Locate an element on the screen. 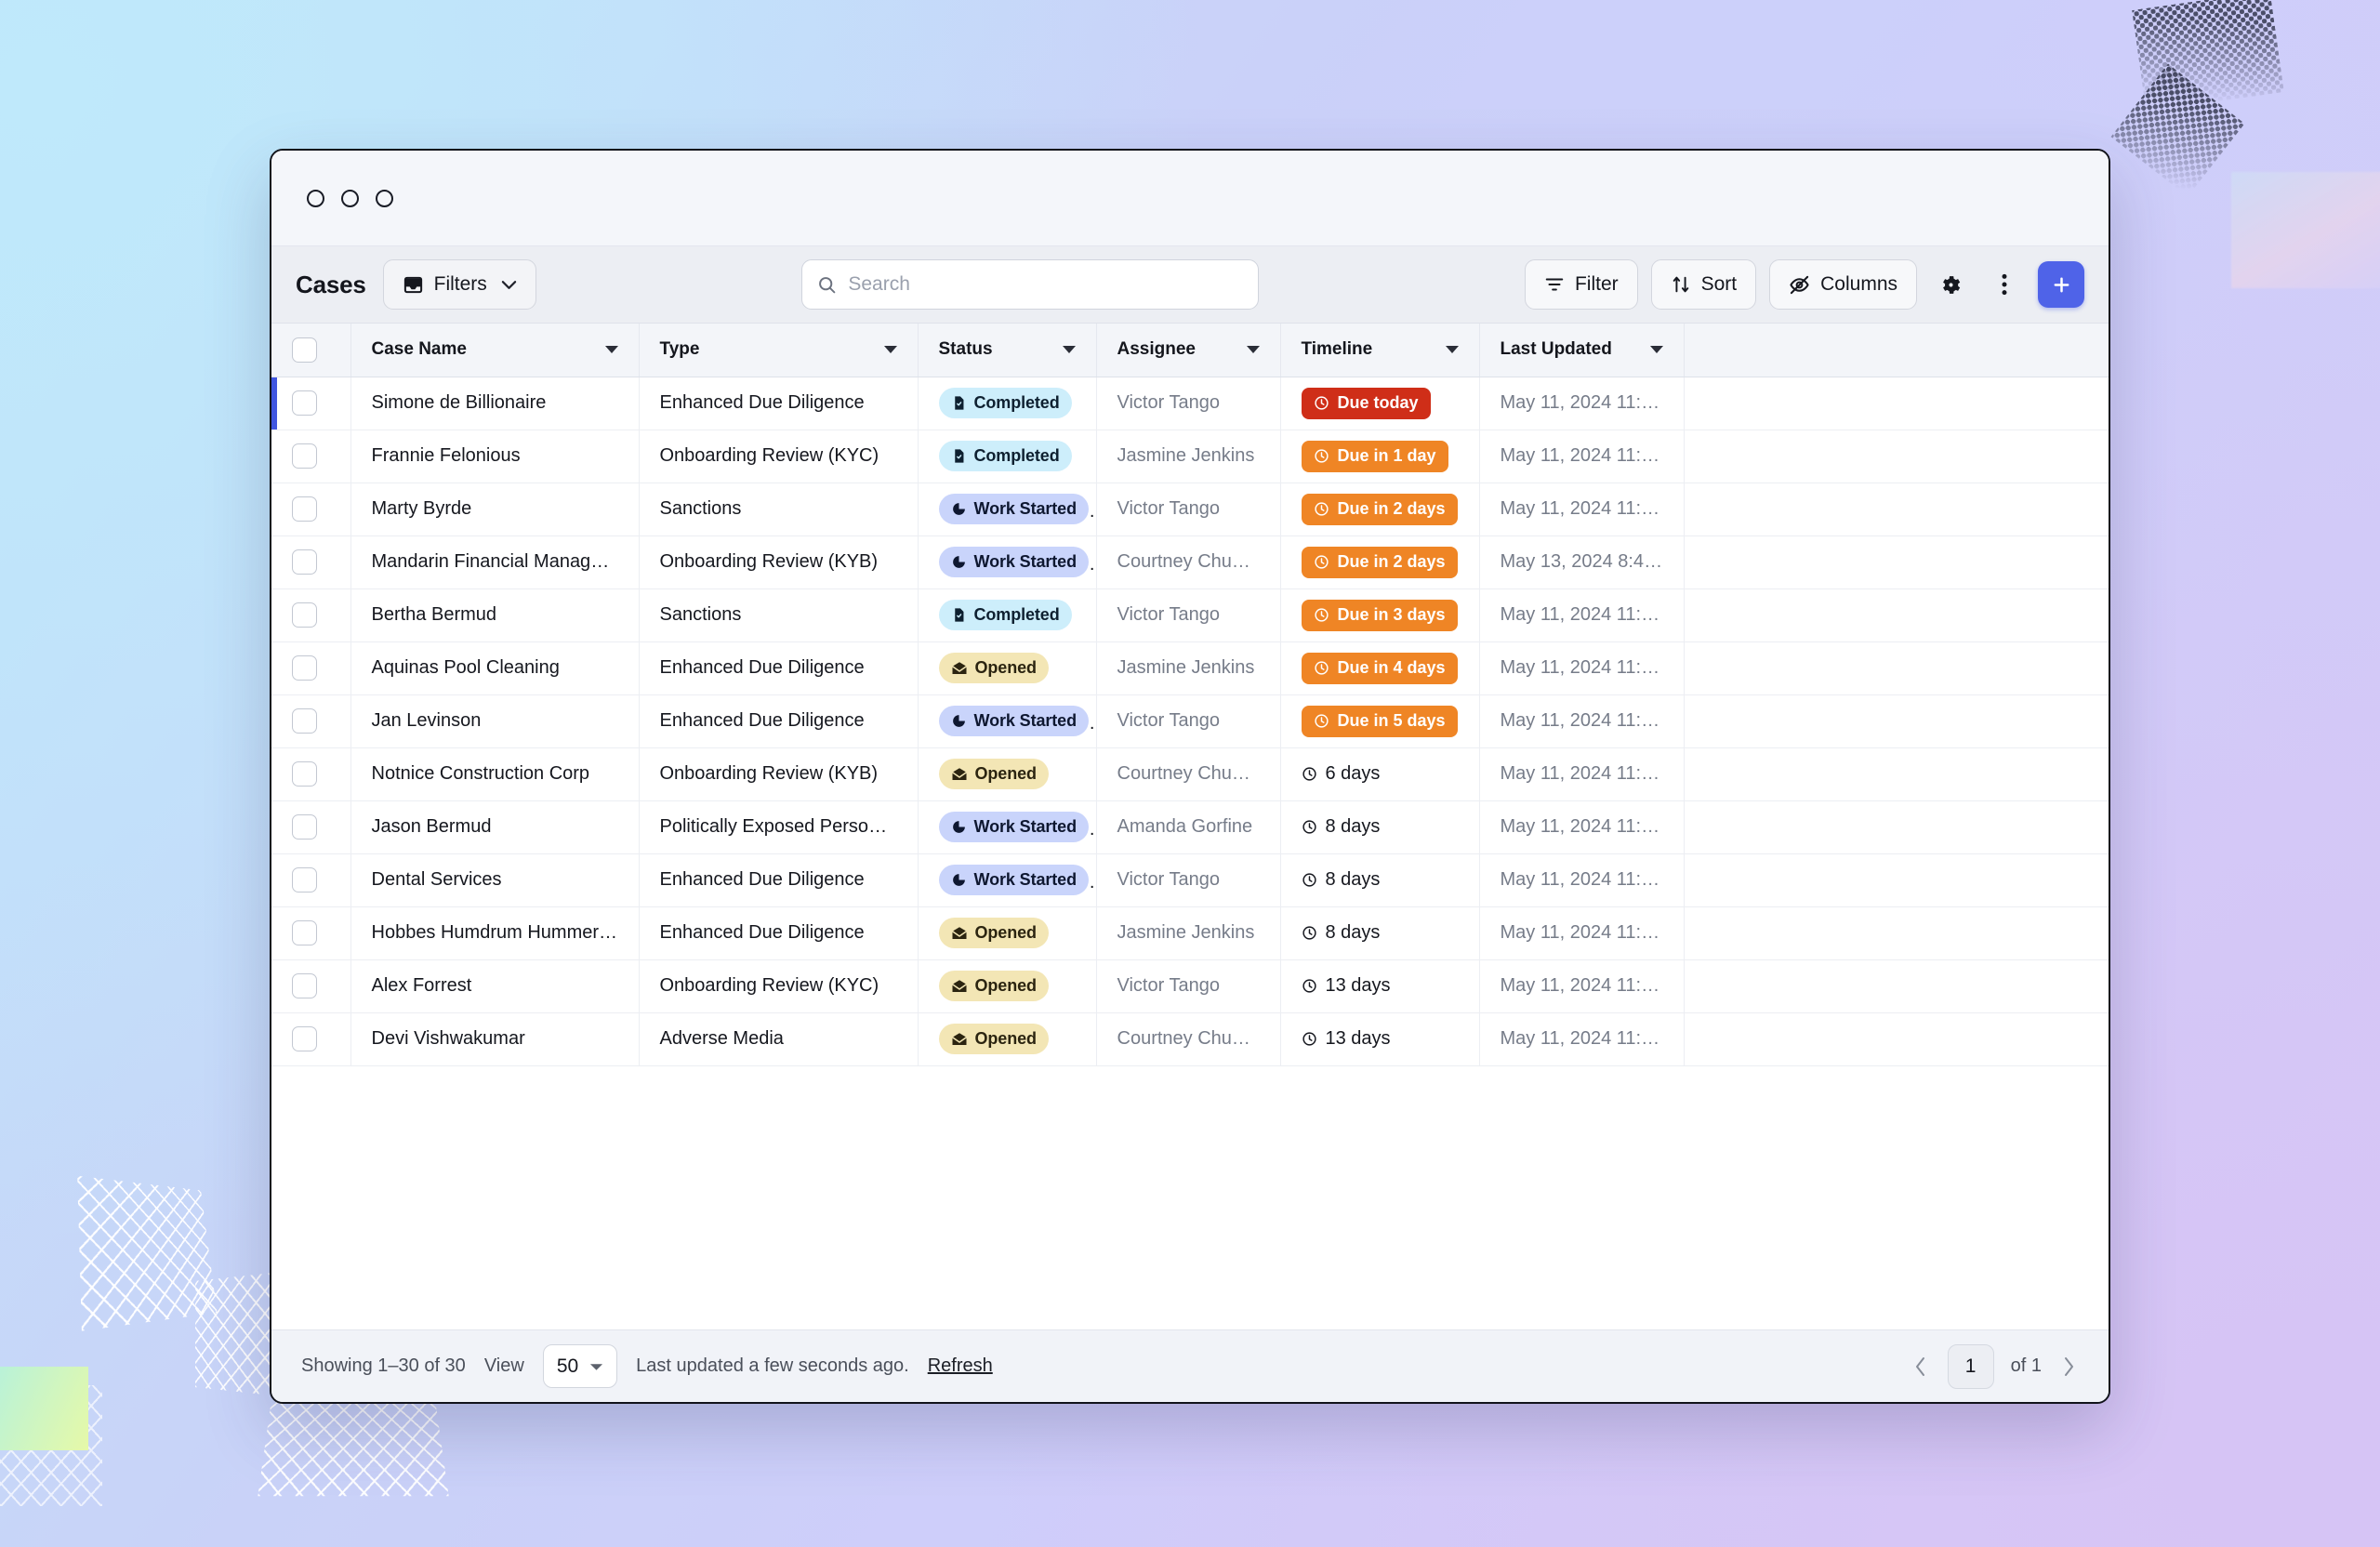 The image size is (2380, 1547). search-box is located at coordinates (1030, 284).